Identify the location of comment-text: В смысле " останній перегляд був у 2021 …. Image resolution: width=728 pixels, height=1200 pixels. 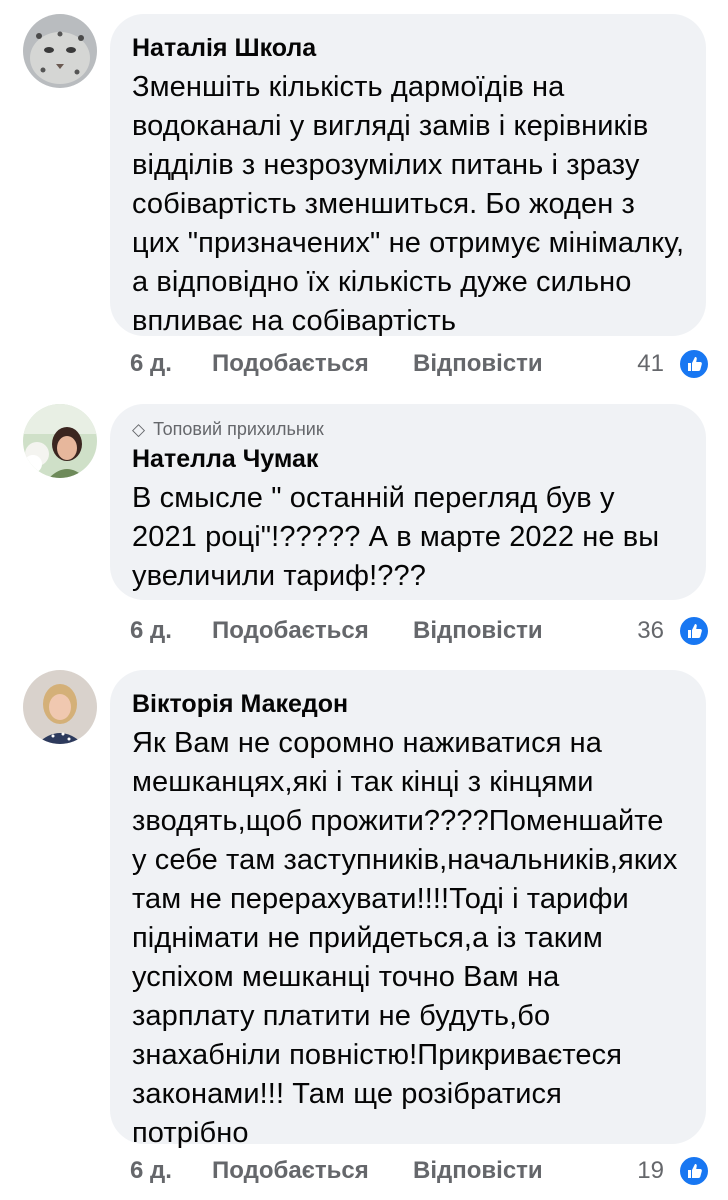
(396, 537).